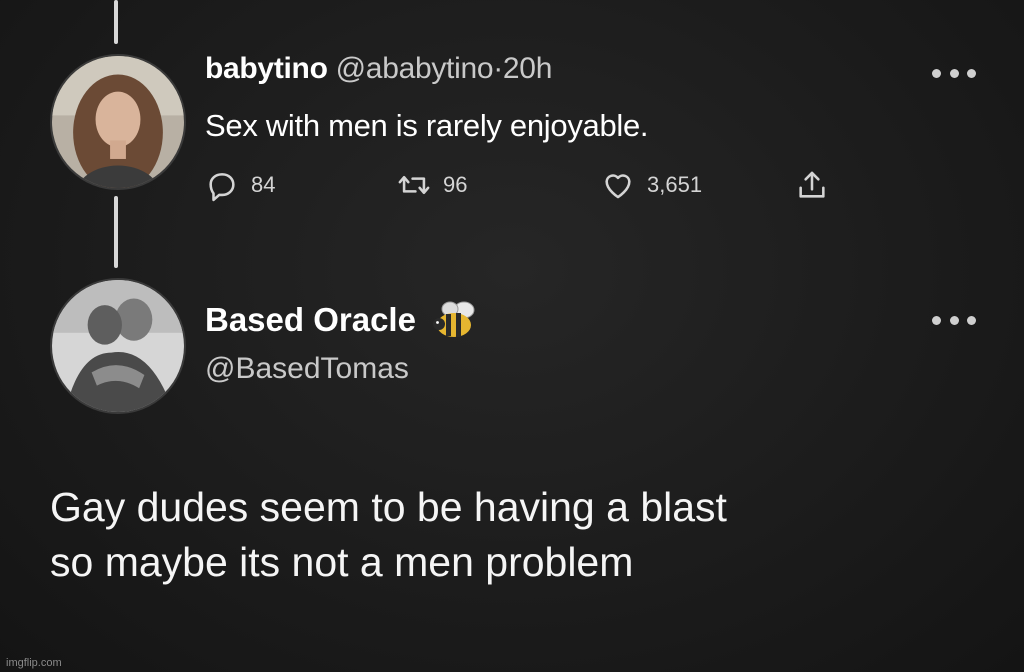 The image size is (1024, 672). I want to click on like-icon, so click(618, 186).